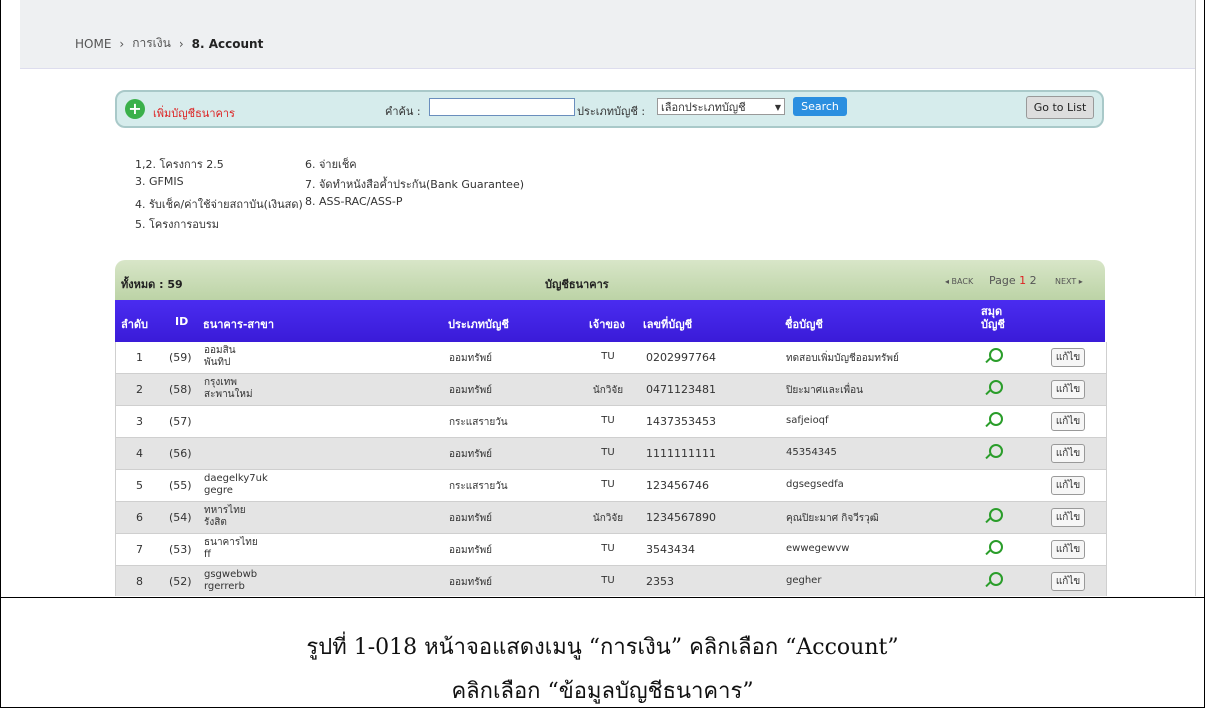 The image size is (1205, 709). What do you see at coordinates (217, 362) in the screenshot?
I see `cell-bank-branch: พันทิป` at bounding box center [217, 362].